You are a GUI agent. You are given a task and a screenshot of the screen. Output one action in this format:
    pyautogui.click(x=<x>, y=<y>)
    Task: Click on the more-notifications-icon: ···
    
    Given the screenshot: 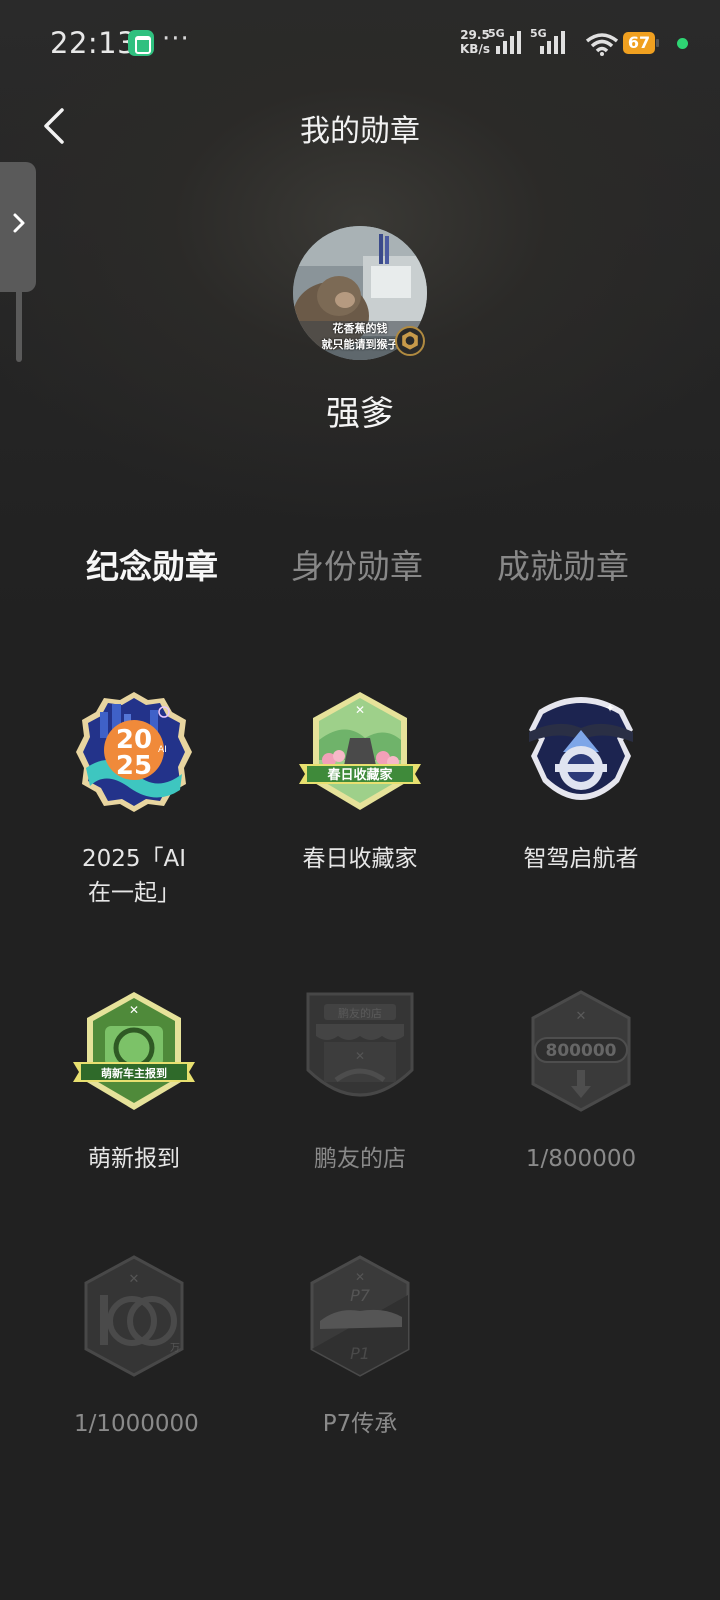 What is the action you would take?
    pyautogui.click(x=176, y=39)
    